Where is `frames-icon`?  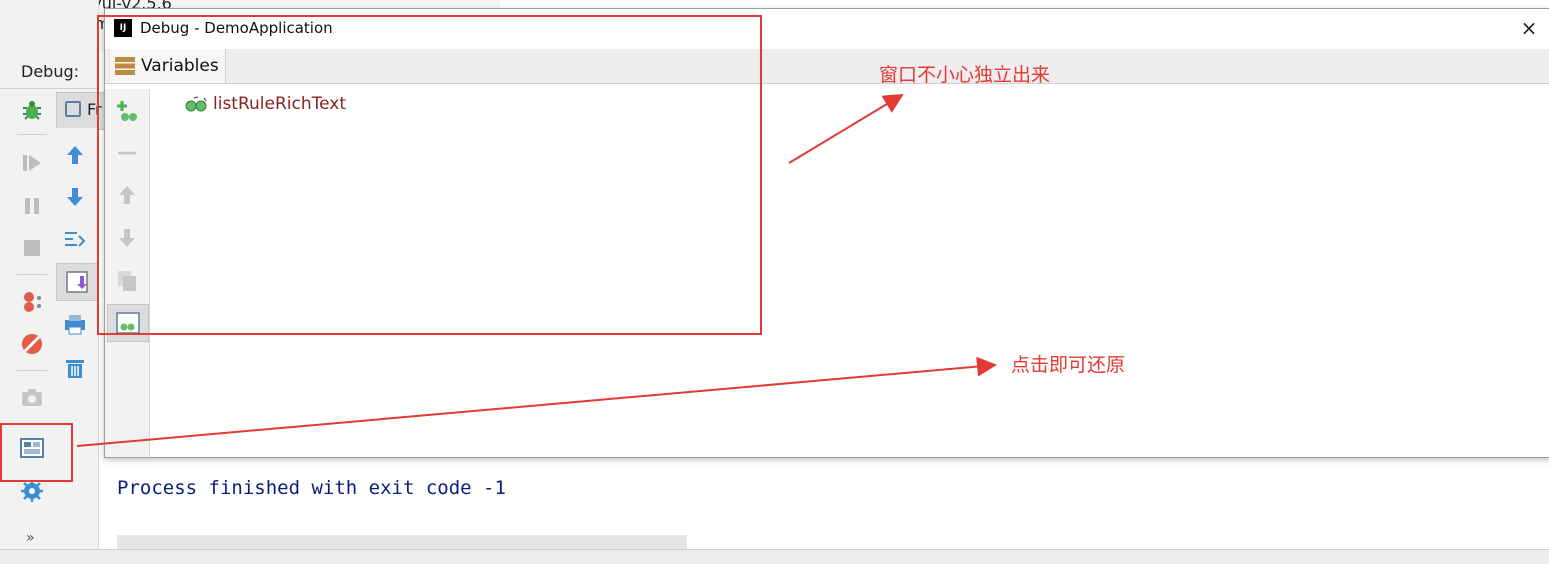
frames-icon is located at coordinates (73, 109).